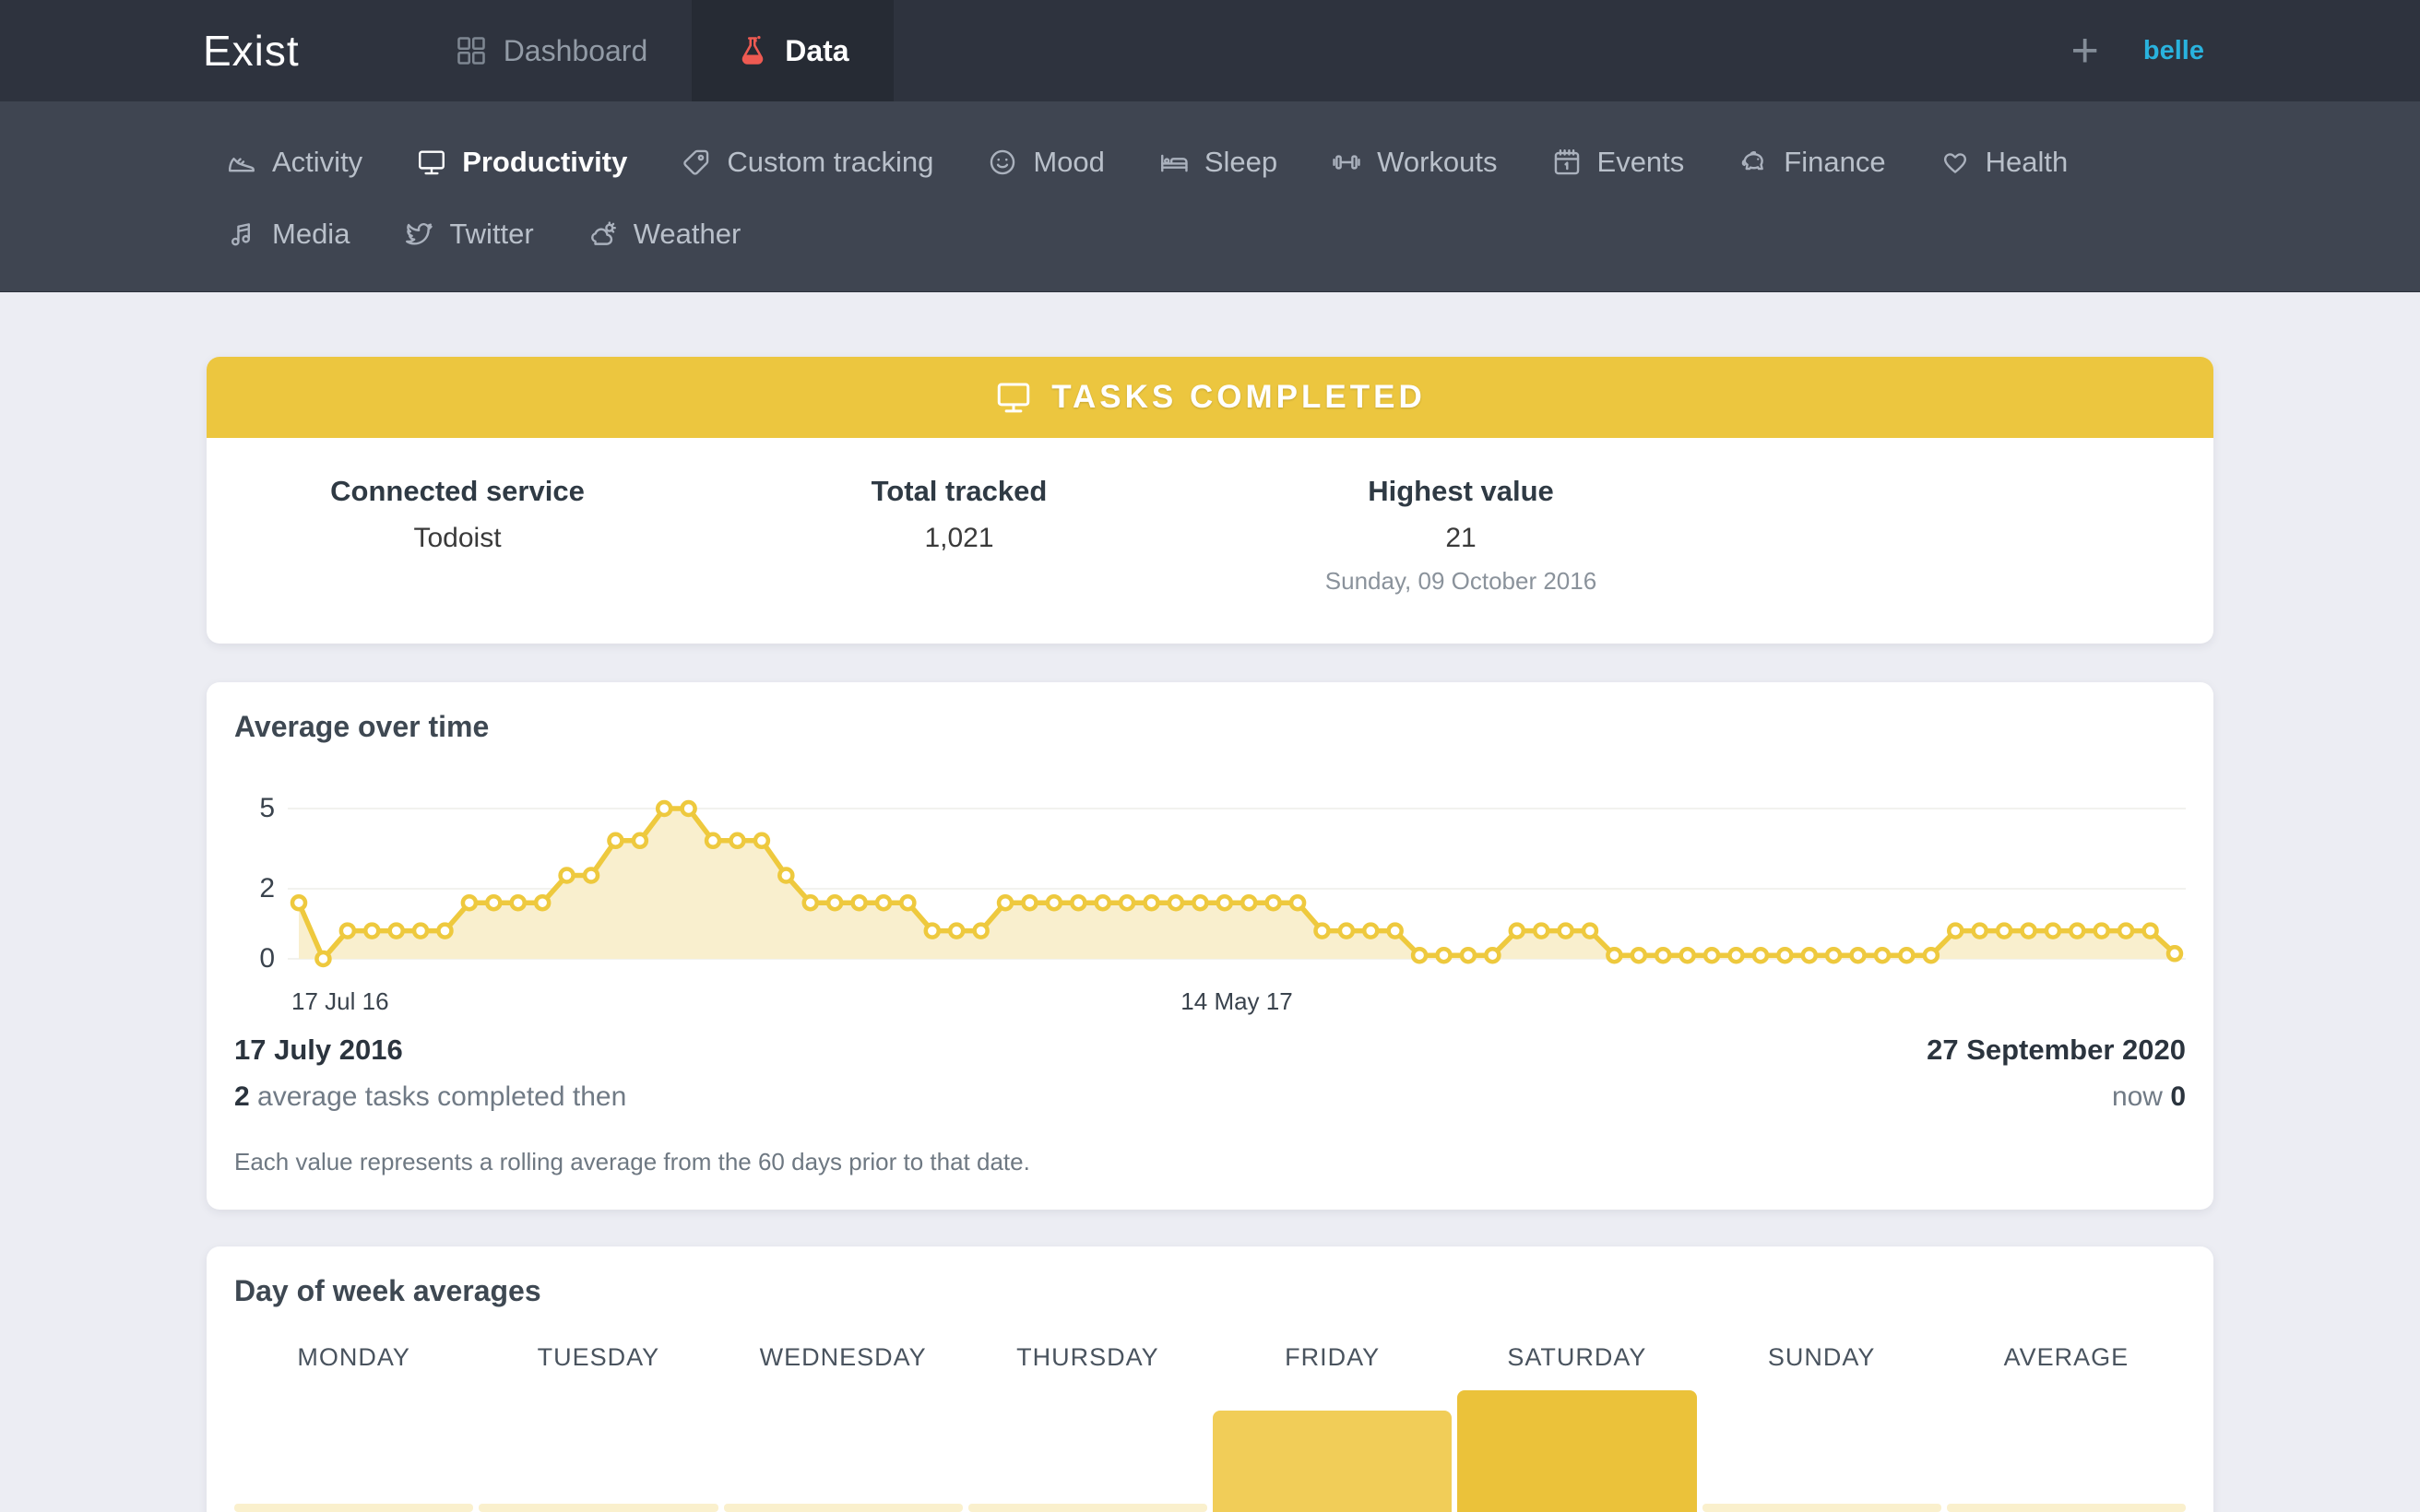  What do you see at coordinates (1812, 162) in the screenshot?
I see `subnav-item-finance: Finance` at bounding box center [1812, 162].